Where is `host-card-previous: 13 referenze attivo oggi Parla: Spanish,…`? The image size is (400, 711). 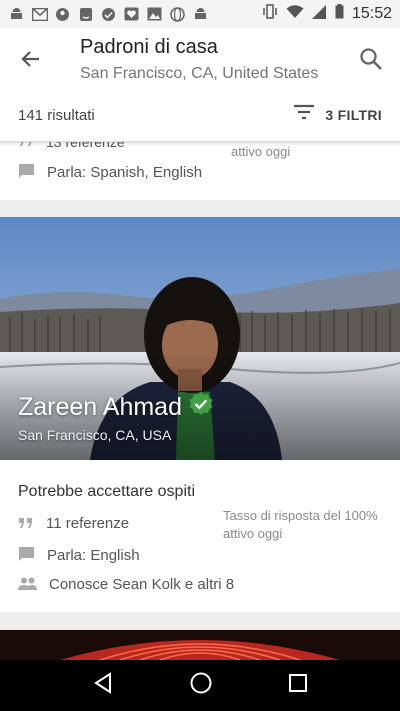
host-card-previous: 13 referenze attivo oggi Parla: Spanish,… is located at coordinates (200, 171).